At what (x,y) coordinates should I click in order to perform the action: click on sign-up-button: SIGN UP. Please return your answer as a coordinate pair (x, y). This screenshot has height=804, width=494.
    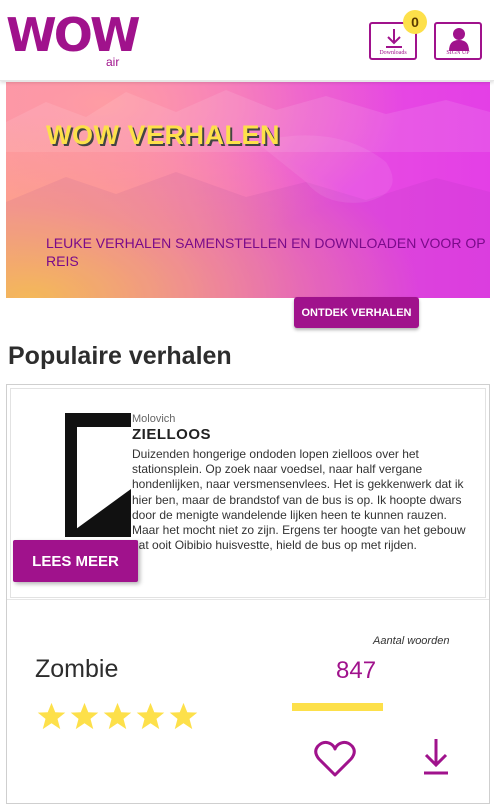
    Looking at the image, I should click on (458, 41).